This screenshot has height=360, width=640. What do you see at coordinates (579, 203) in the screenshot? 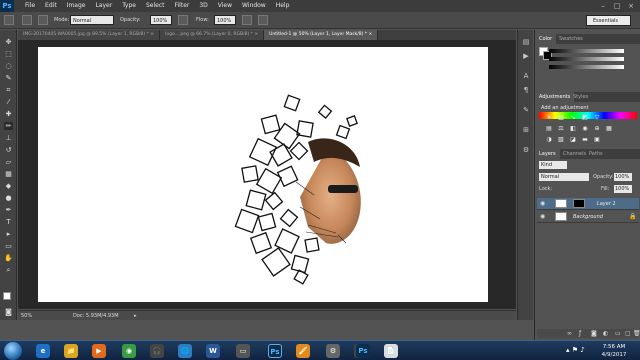
I see `layer-mask-thumbnail` at bounding box center [579, 203].